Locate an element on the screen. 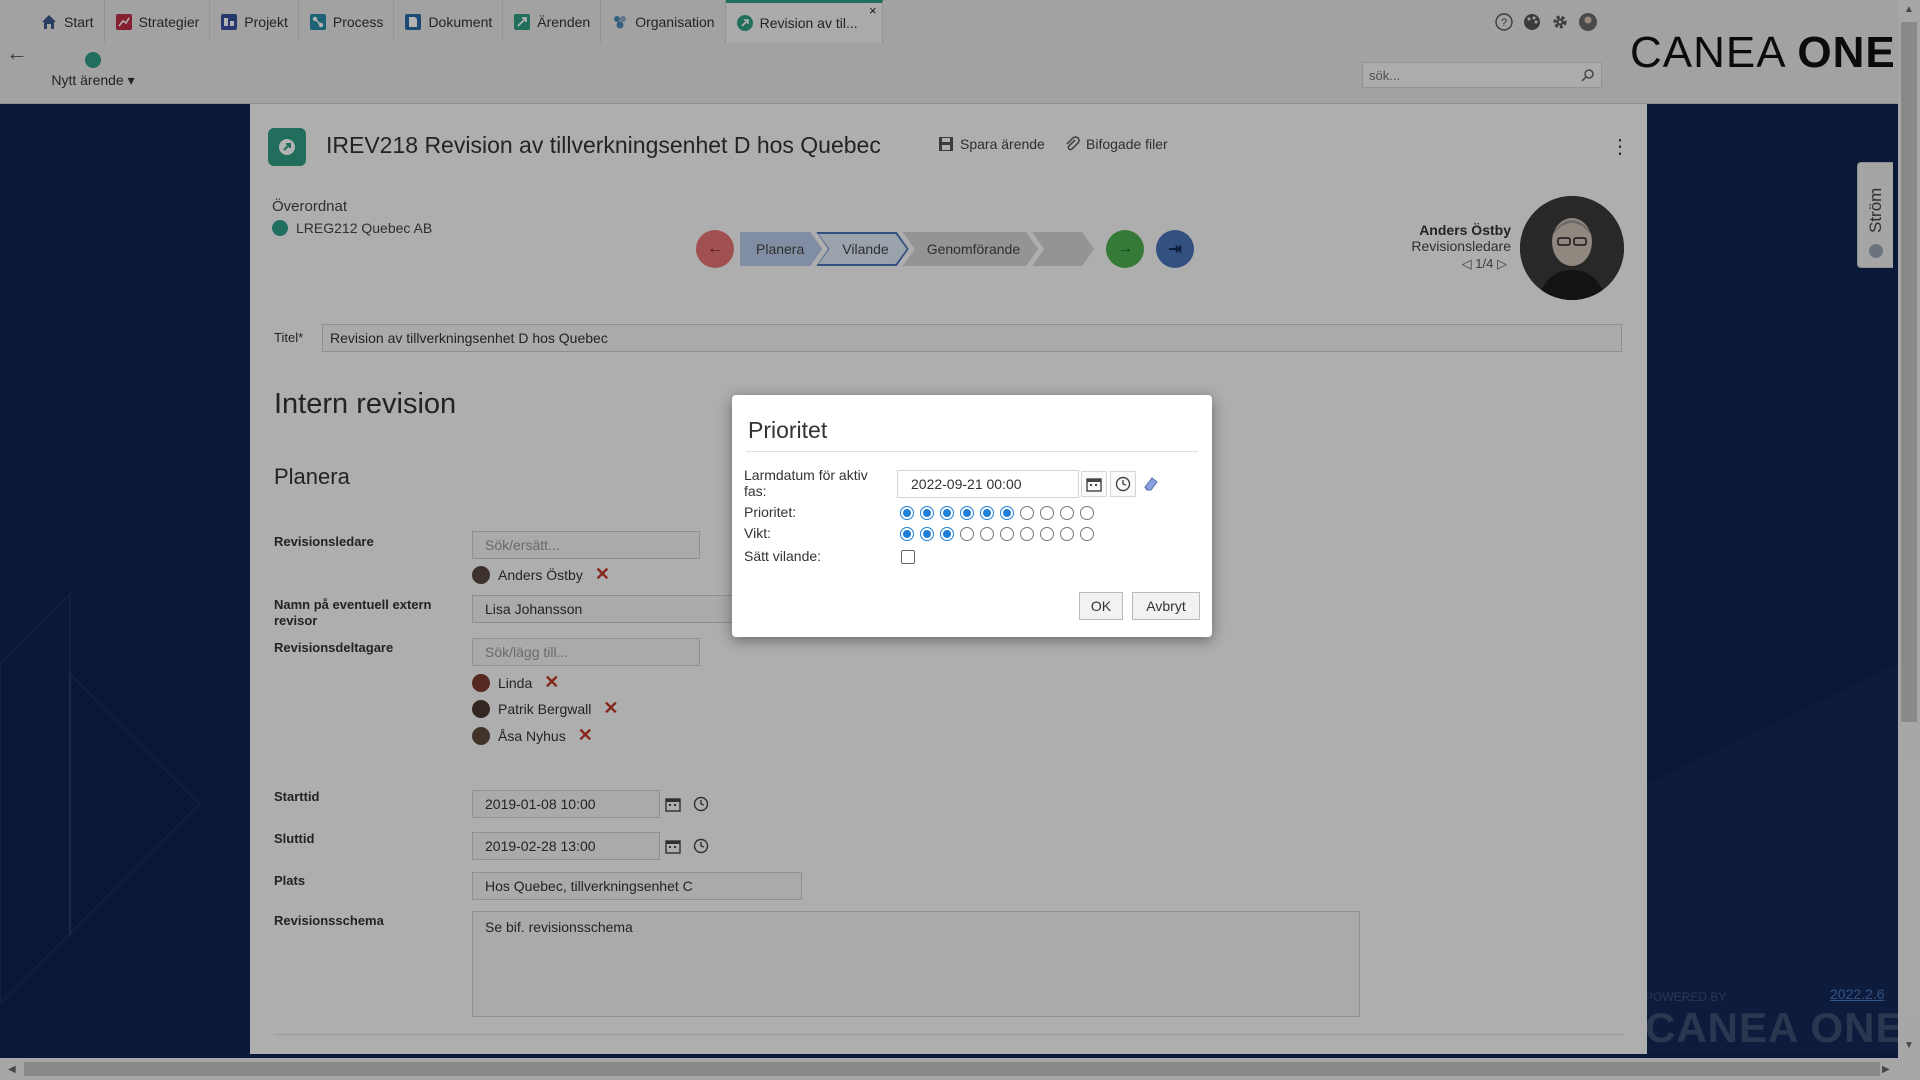 The image size is (1920, 1080). clock-icon is located at coordinates (1123, 484).